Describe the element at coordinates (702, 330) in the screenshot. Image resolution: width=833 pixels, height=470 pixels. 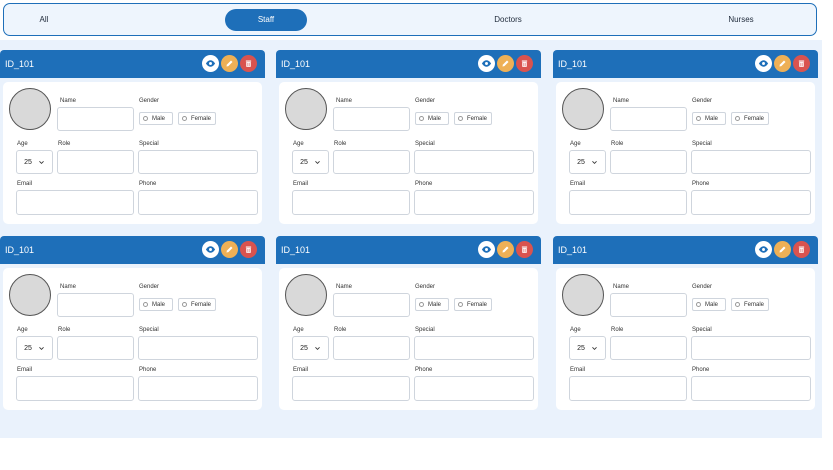
I see `special-label: Special` at that location.